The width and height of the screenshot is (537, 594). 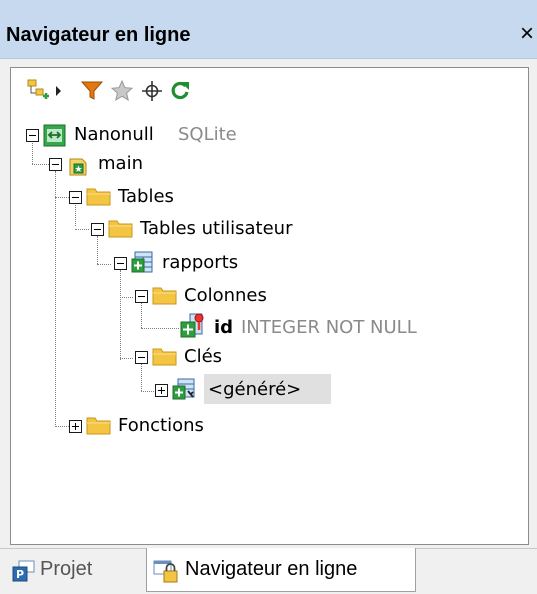 What do you see at coordinates (38, 91) in the screenshot?
I see `add-object-icon` at bounding box center [38, 91].